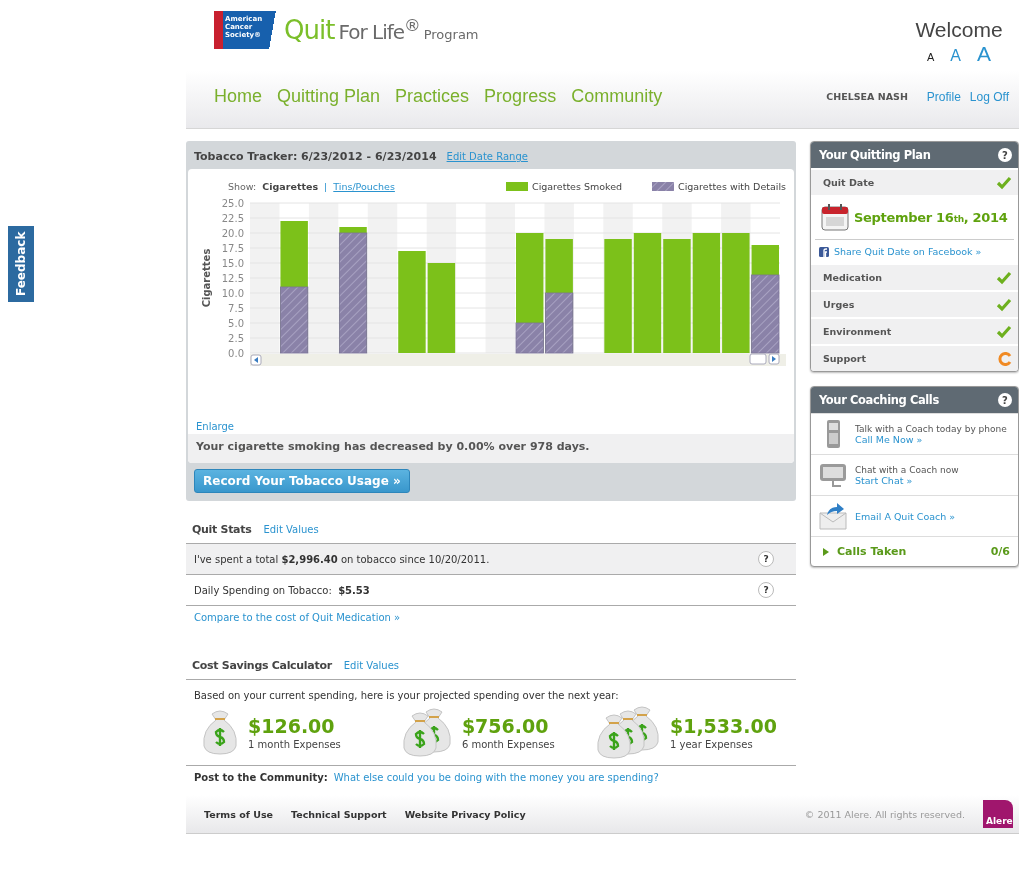 The height and width of the screenshot is (879, 1019). I want to click on nav-link: Progress, so click(520, 96).